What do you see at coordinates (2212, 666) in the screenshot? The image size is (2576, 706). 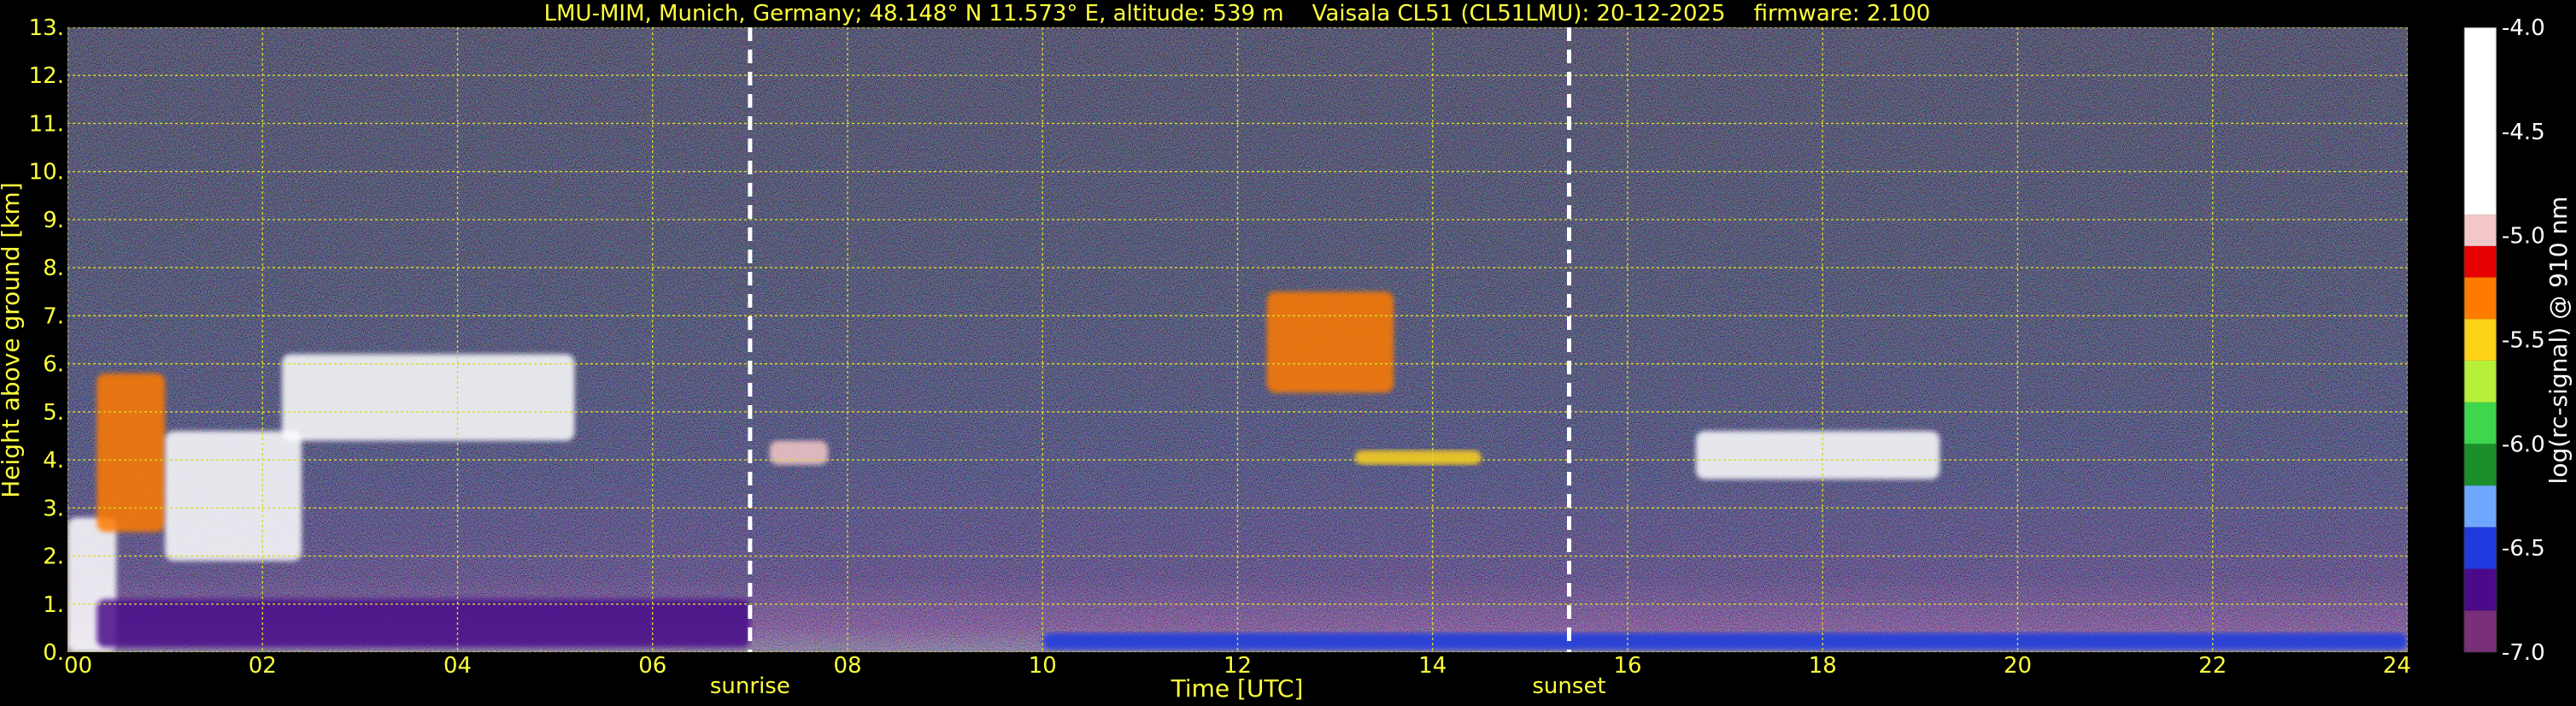 I see `x-tick-label: 22` at bounding box center [2212, 666].